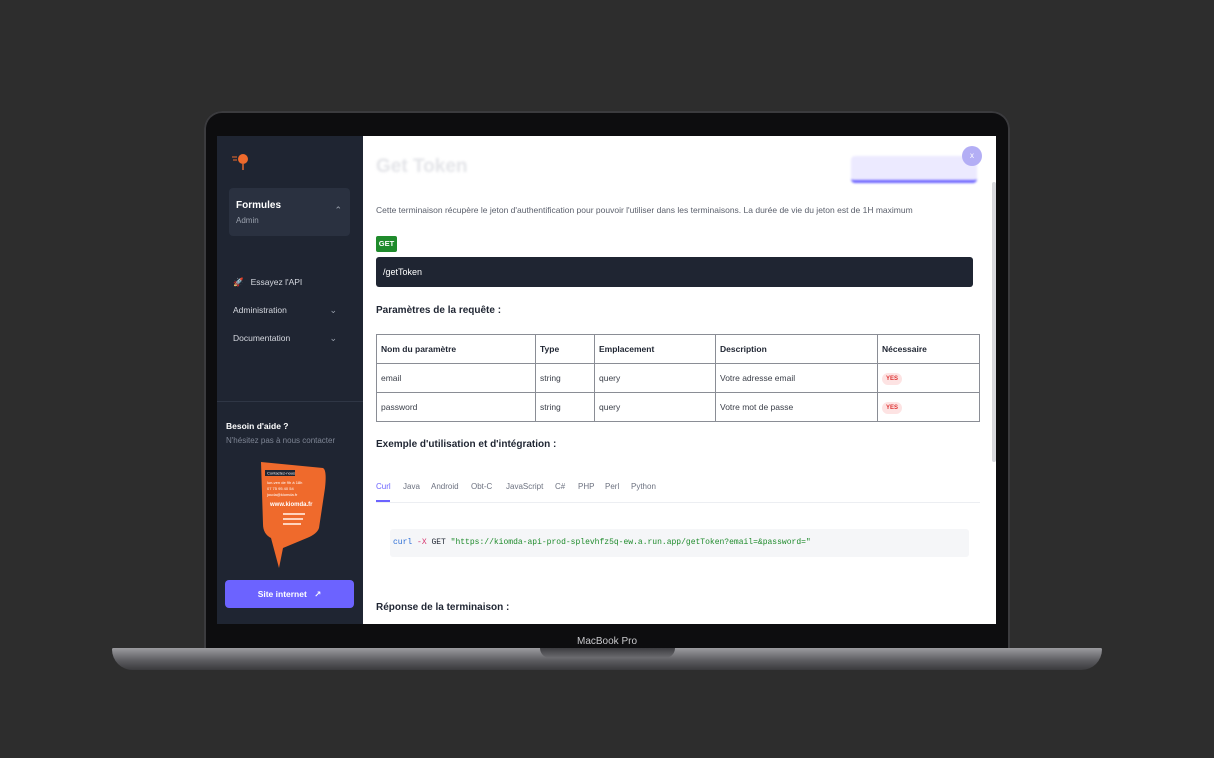 The image size is (1214, 758). I want to click on sidebar-item-label: Essayez l'API, so click(276, 282).